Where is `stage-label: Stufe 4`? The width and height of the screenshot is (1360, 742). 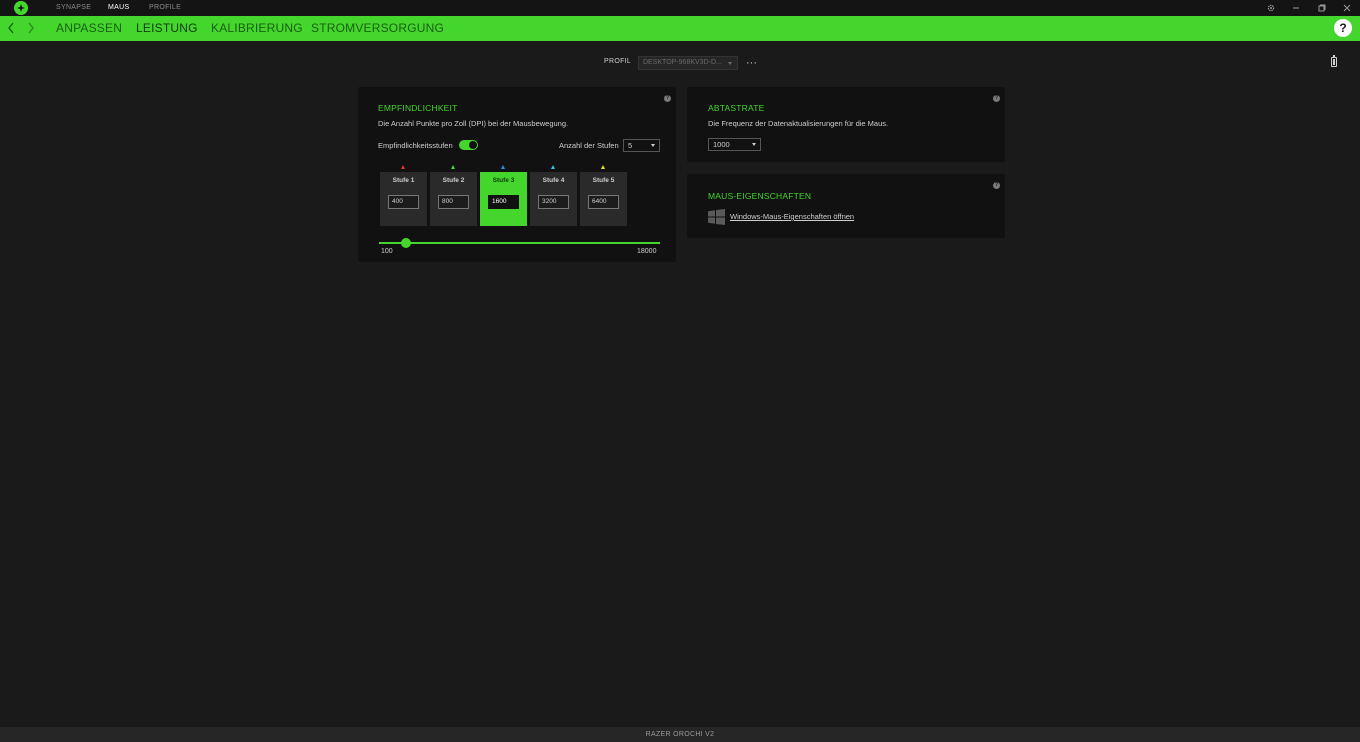
stage-label: Stufe 4 is located at coordinates (553, 180).